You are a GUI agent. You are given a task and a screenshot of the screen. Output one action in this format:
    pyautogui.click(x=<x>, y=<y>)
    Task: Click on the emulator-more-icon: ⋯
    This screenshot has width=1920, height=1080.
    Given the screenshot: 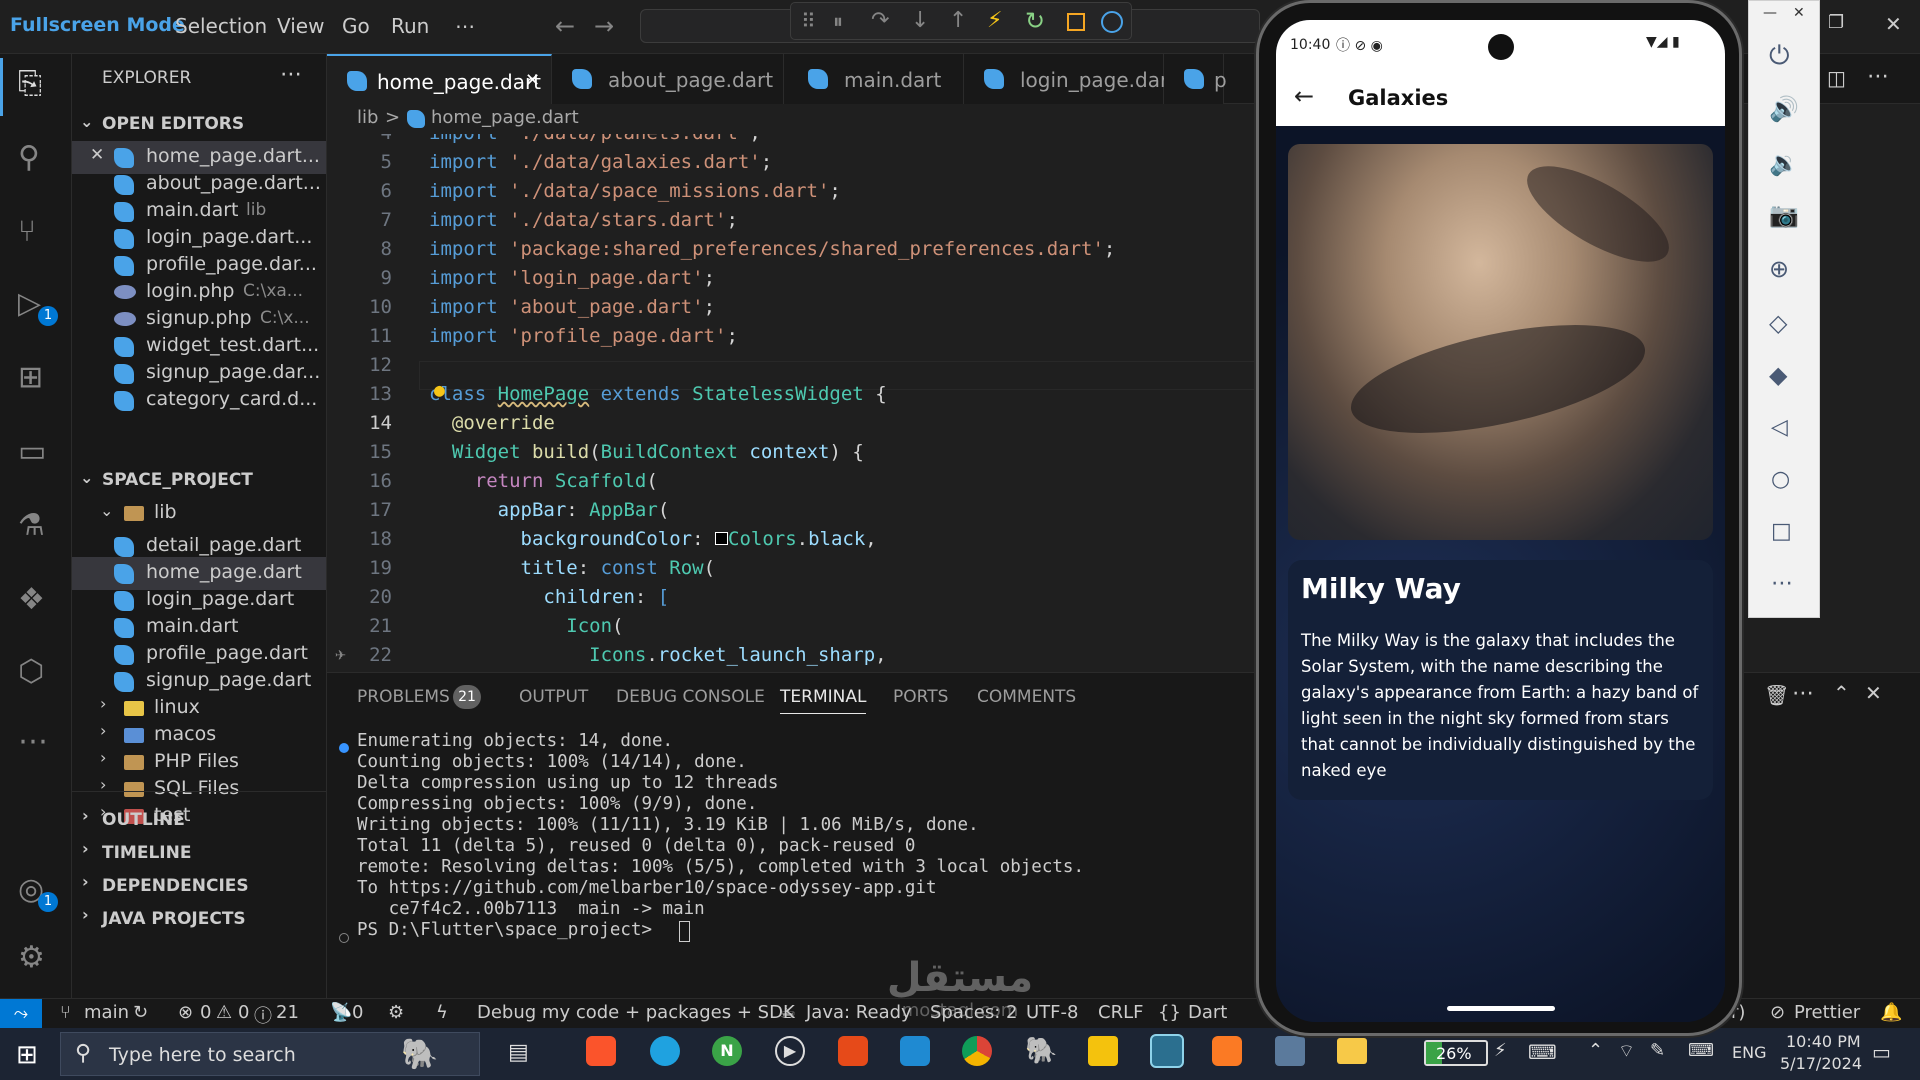 What is the action you would take?
    pyautogui.click(x=1782, y=583)
    